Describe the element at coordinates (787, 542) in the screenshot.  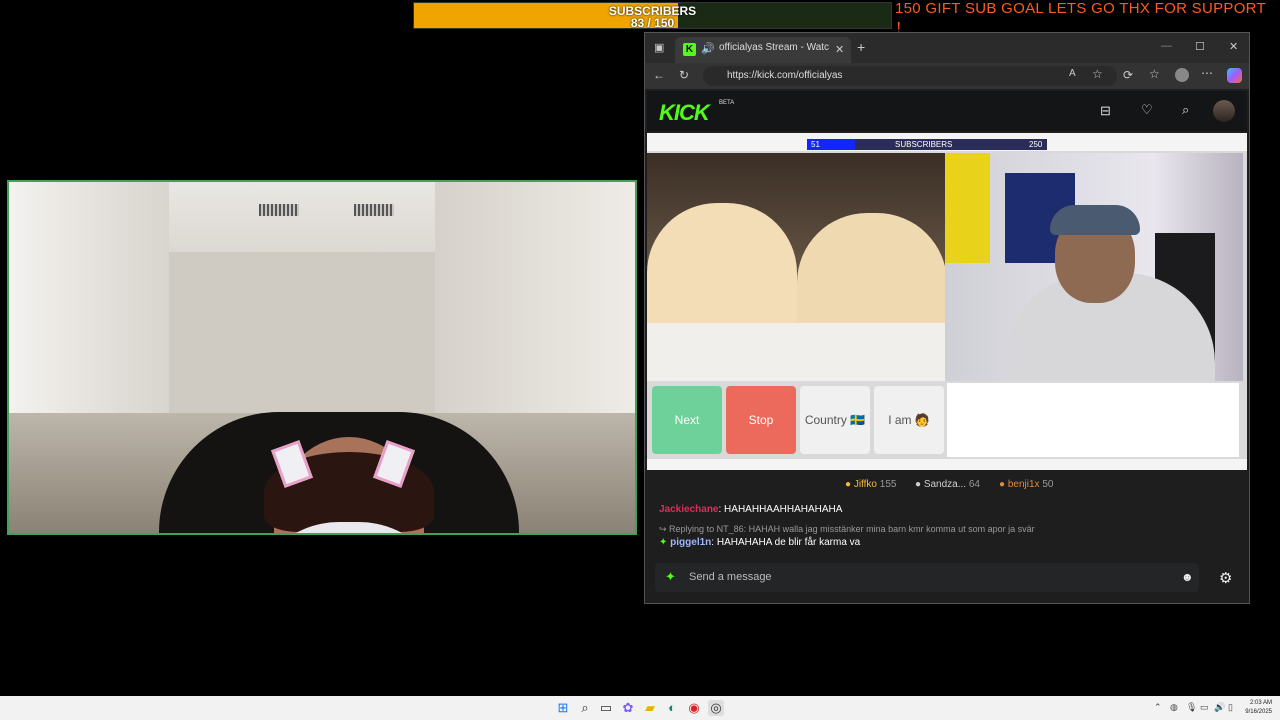
I see `chat-text: HAHAHAHA de blir får karma va` at that location.